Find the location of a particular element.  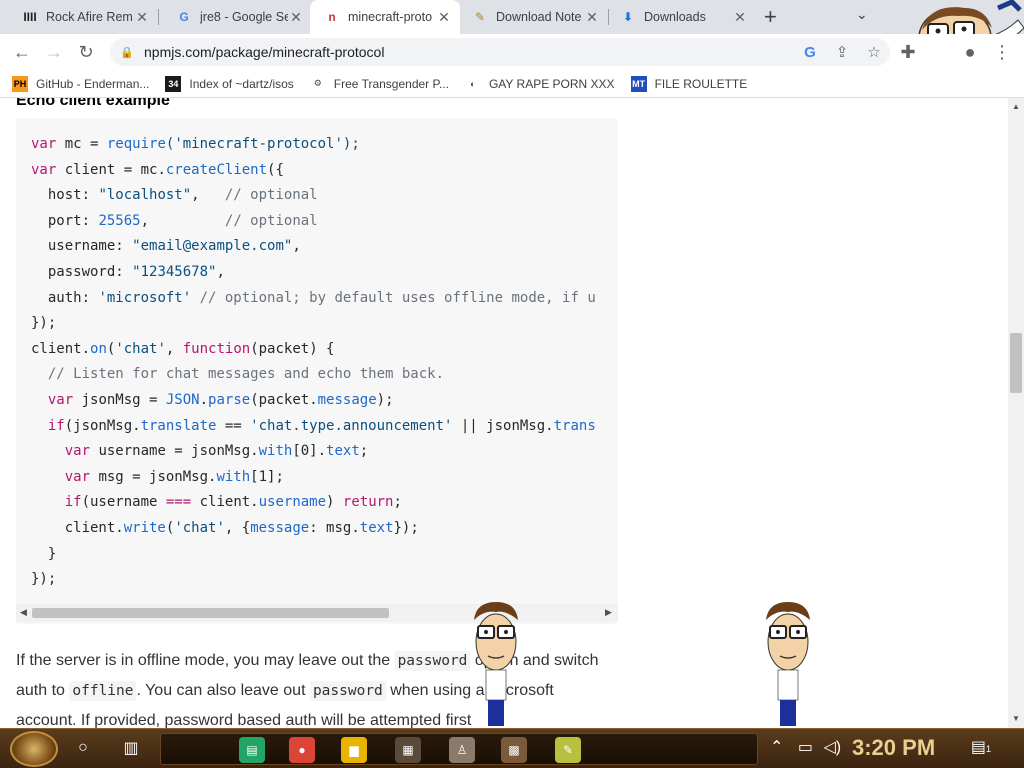

bookmark-item-4: ◐ GAY RAPE PORN XXX is located at coordinates (539, 83).